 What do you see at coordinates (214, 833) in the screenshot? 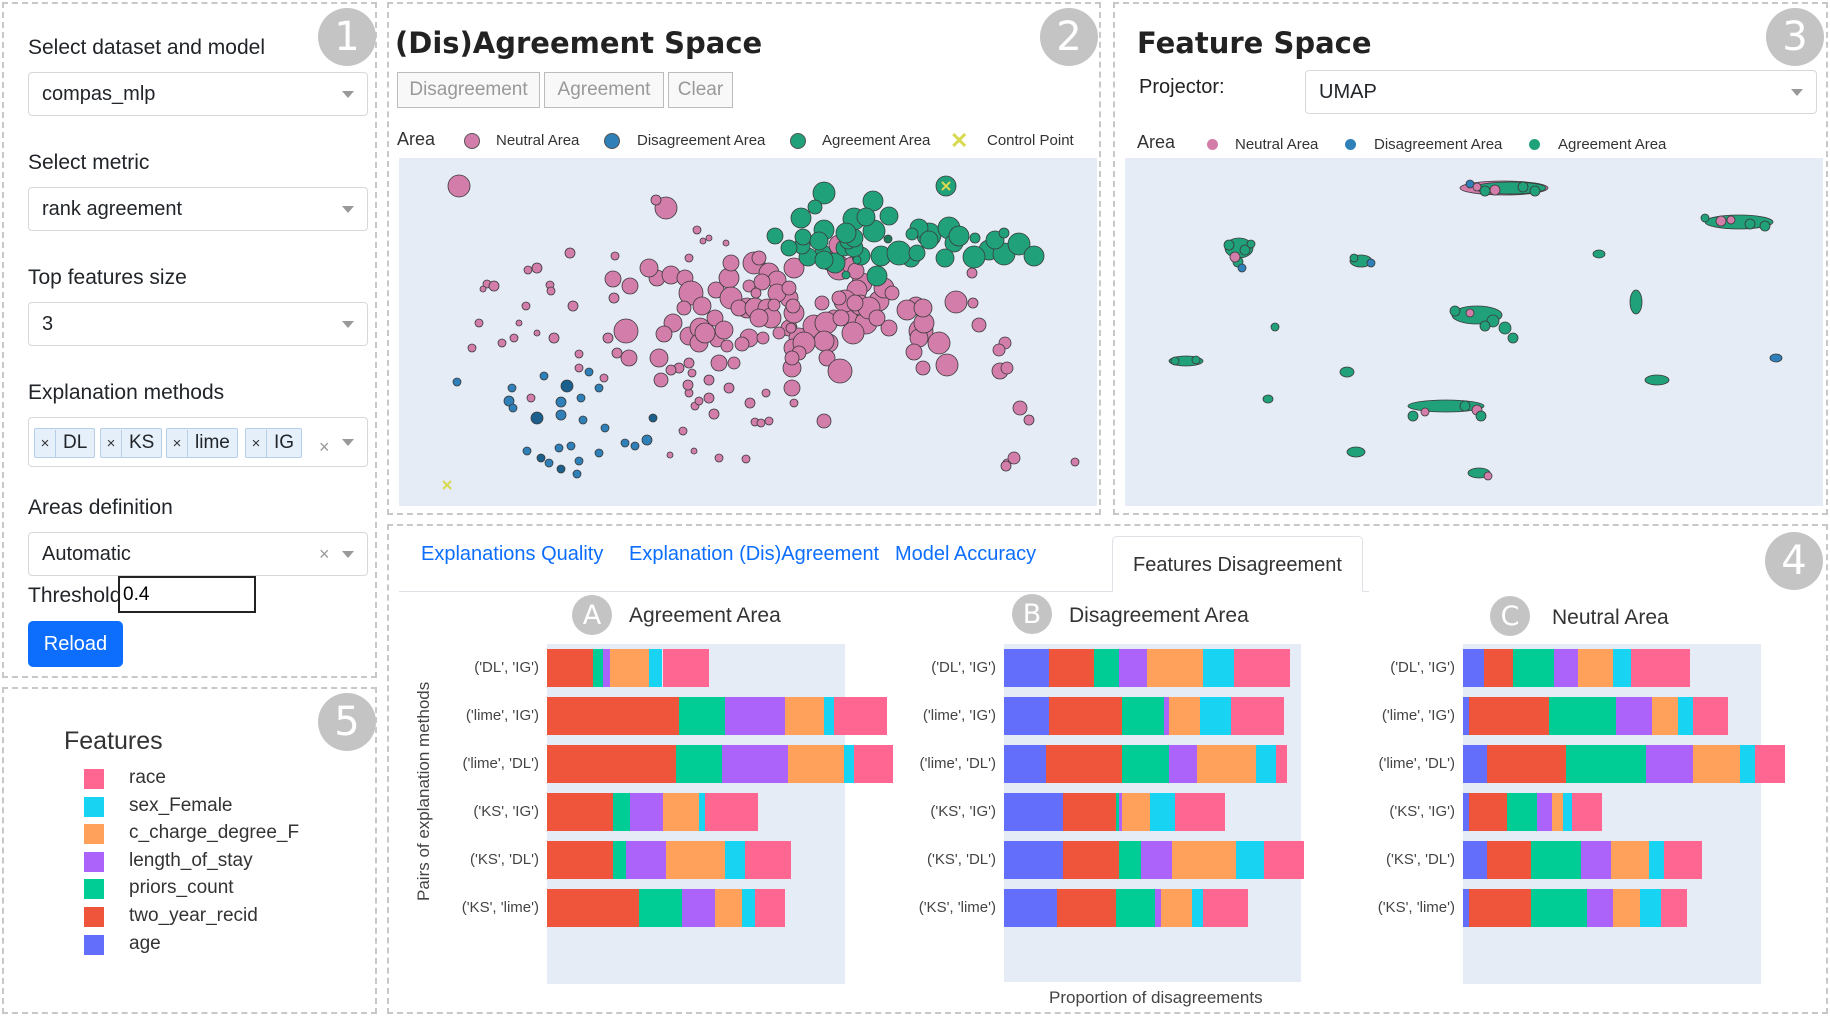
I see `feature-label: c_charge_degree_F` at bounding box center [214, 833].